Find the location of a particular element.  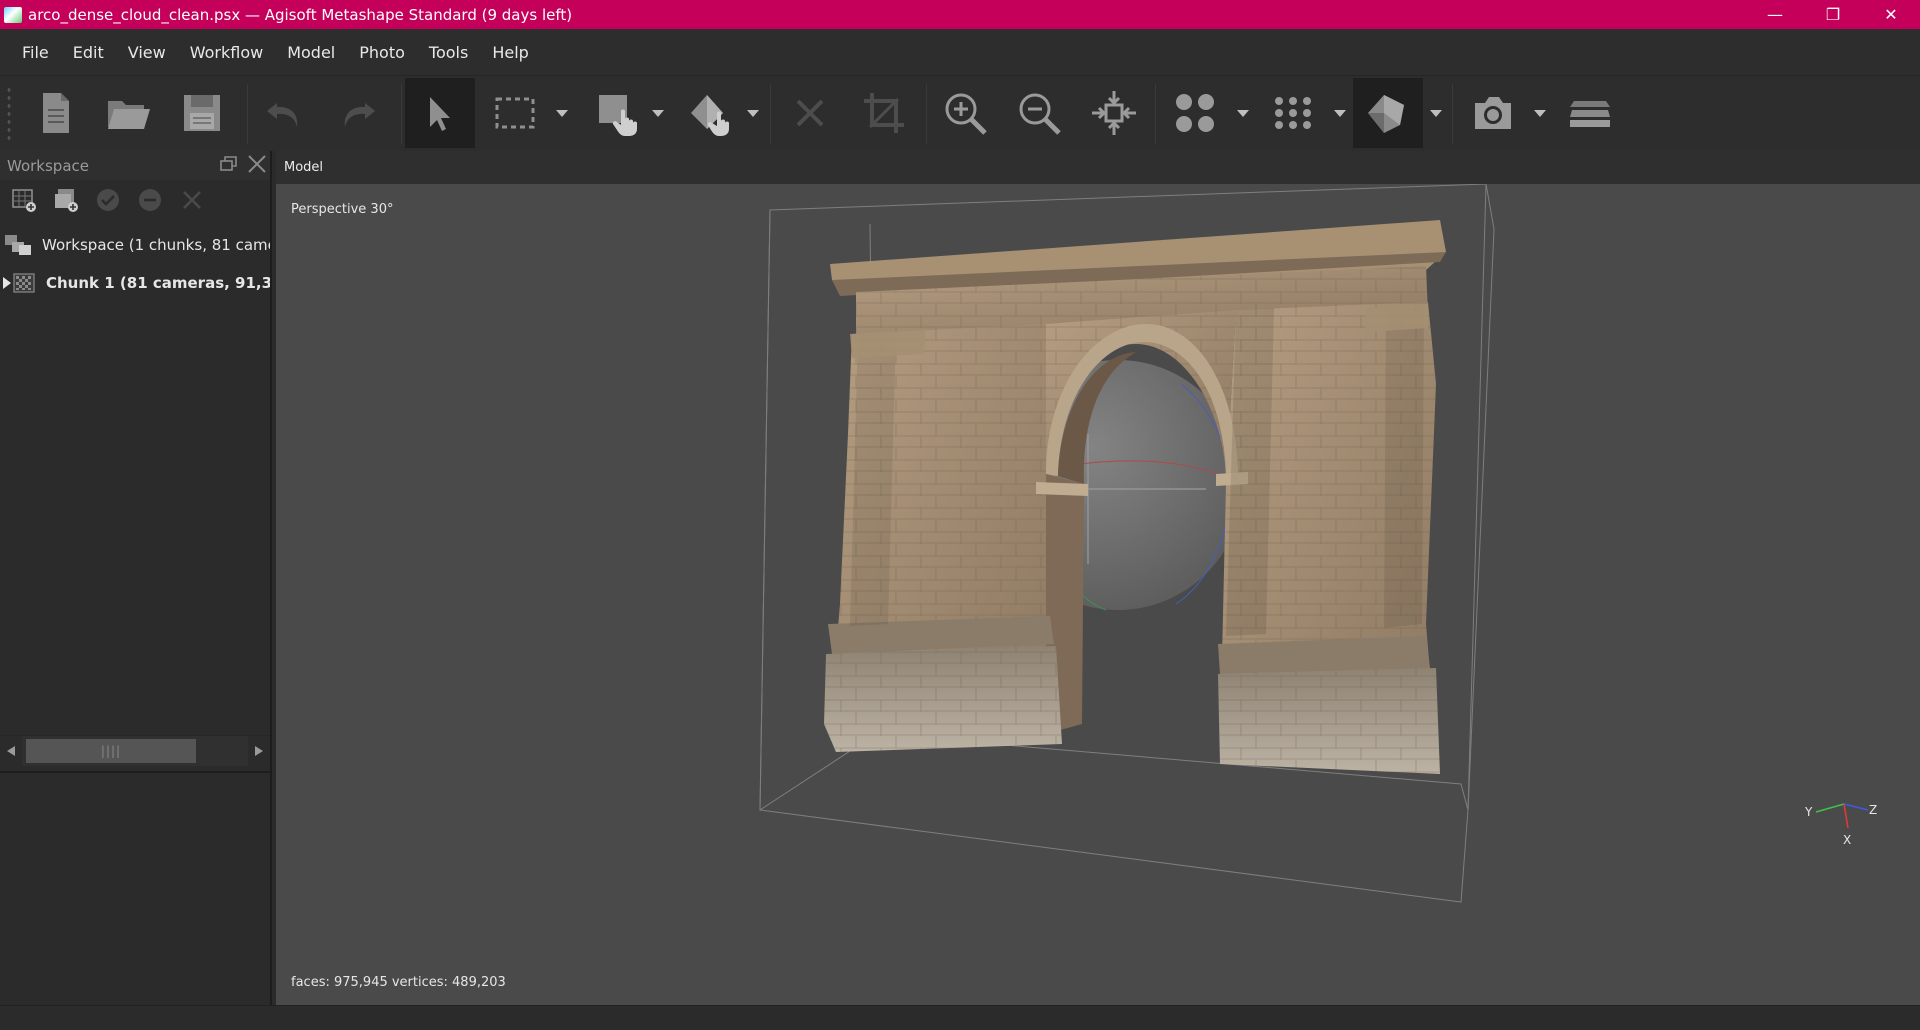

navigation-pointer-icon is located at coordinates (440, 113).